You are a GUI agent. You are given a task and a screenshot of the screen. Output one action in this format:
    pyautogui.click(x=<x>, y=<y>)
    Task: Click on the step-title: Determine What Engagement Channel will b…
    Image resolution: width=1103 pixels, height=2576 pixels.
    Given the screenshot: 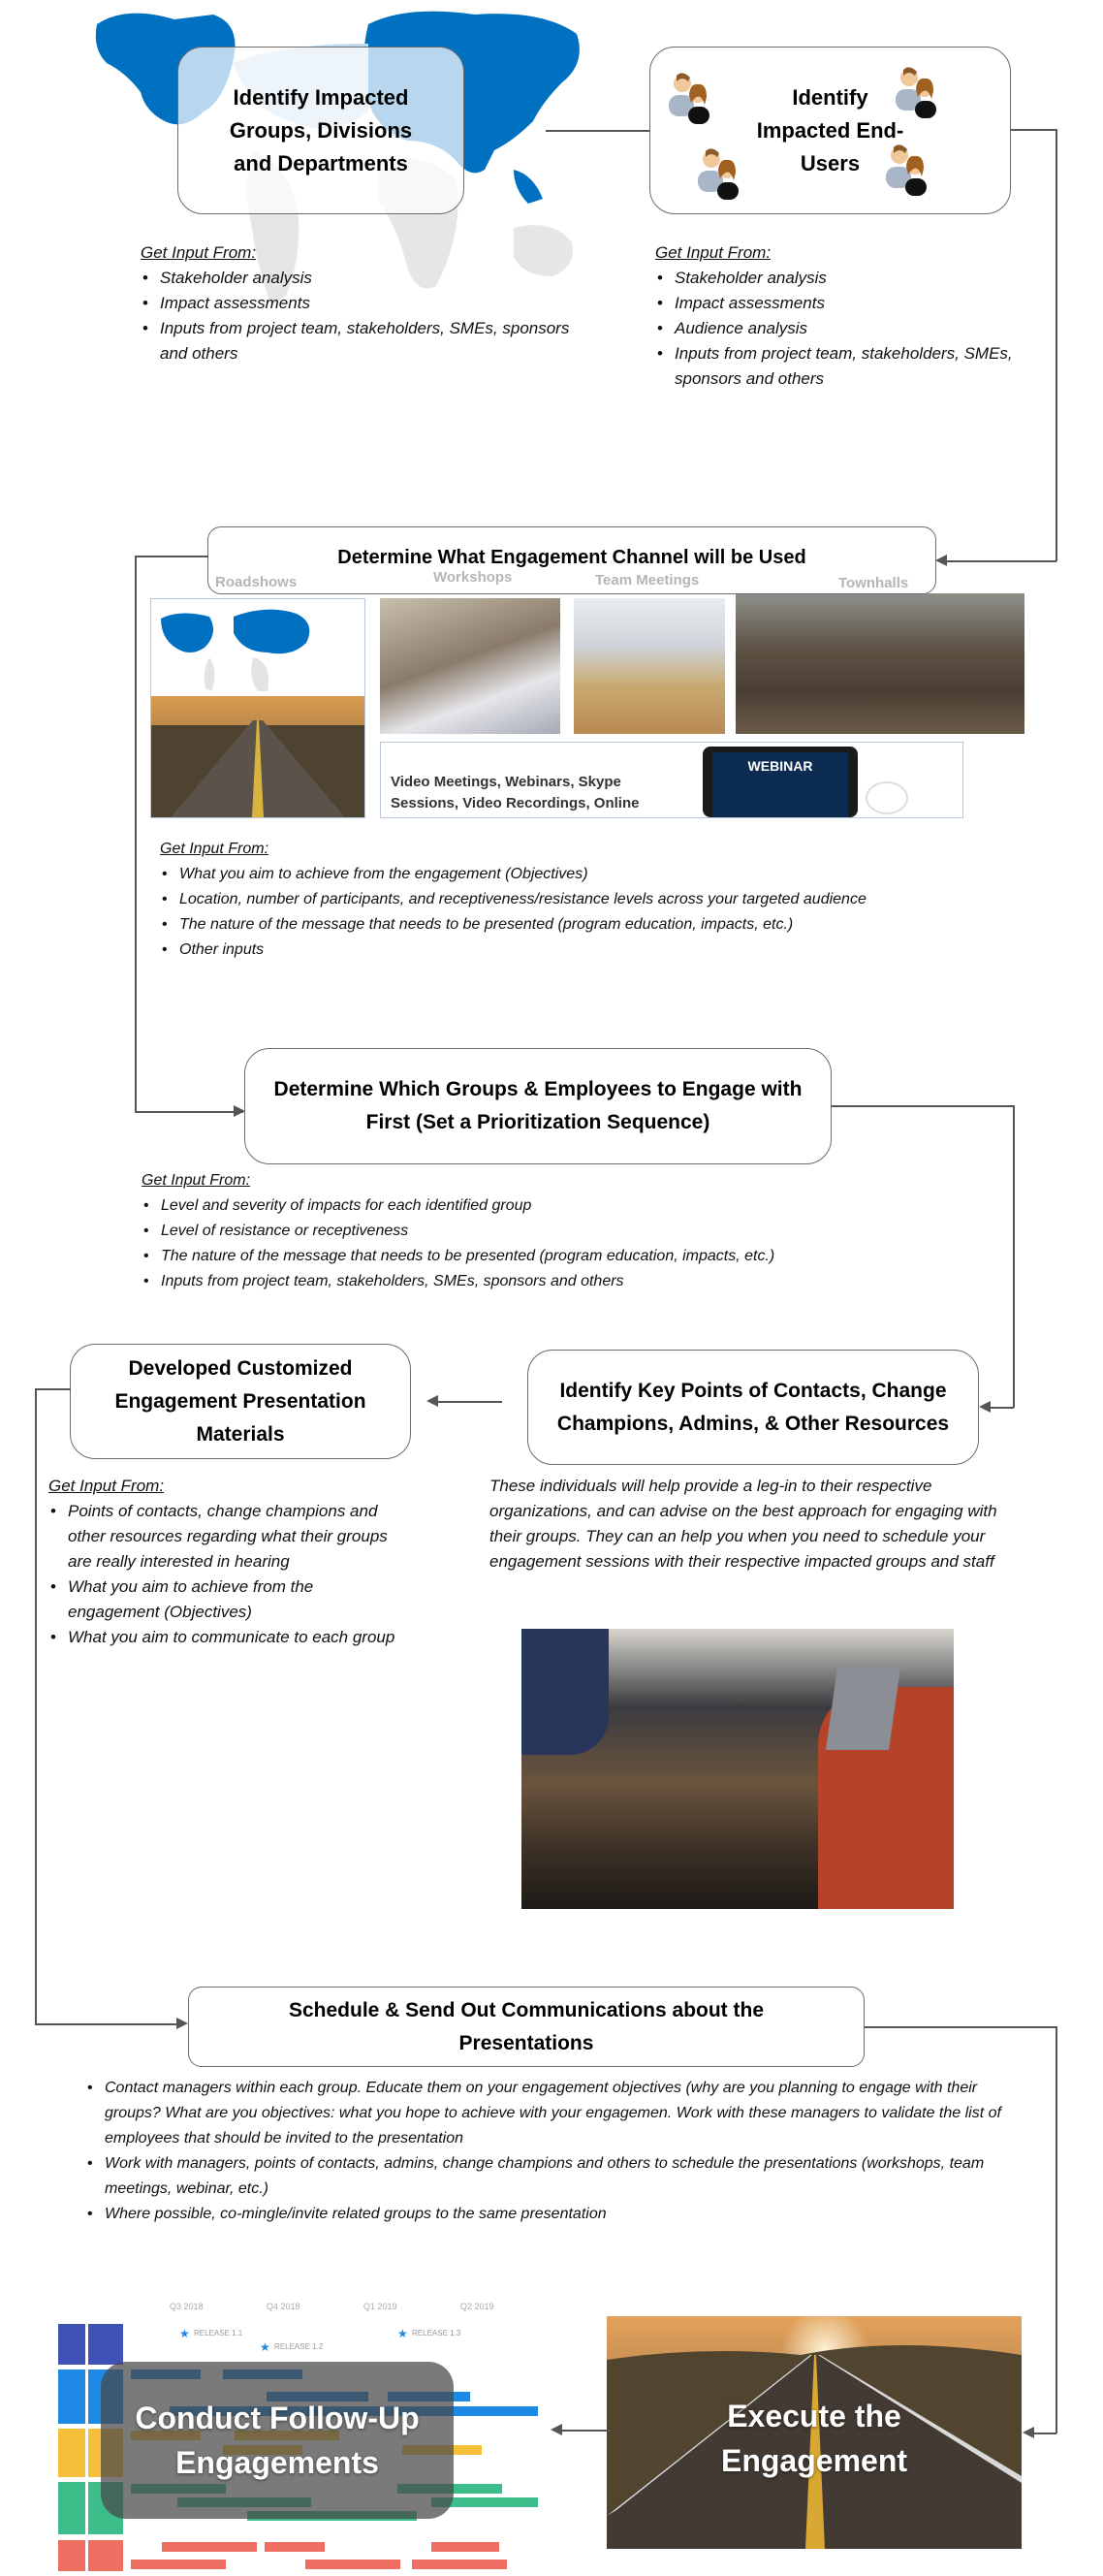 What is the action you would take?
    pyautogui.click(x=571, y=557)
    